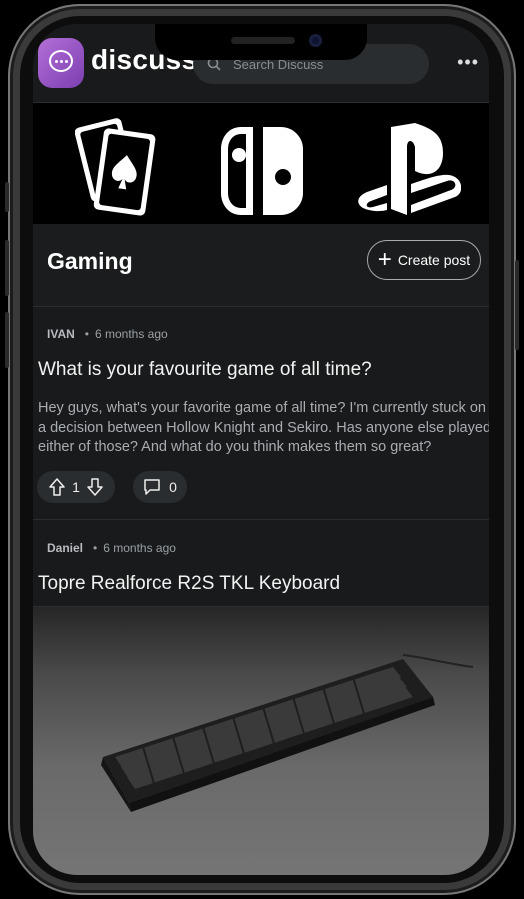  What do you see at coordinates (61, 63) in the screenshot?
I see `logo-icon` at bounding box center [61, 63].